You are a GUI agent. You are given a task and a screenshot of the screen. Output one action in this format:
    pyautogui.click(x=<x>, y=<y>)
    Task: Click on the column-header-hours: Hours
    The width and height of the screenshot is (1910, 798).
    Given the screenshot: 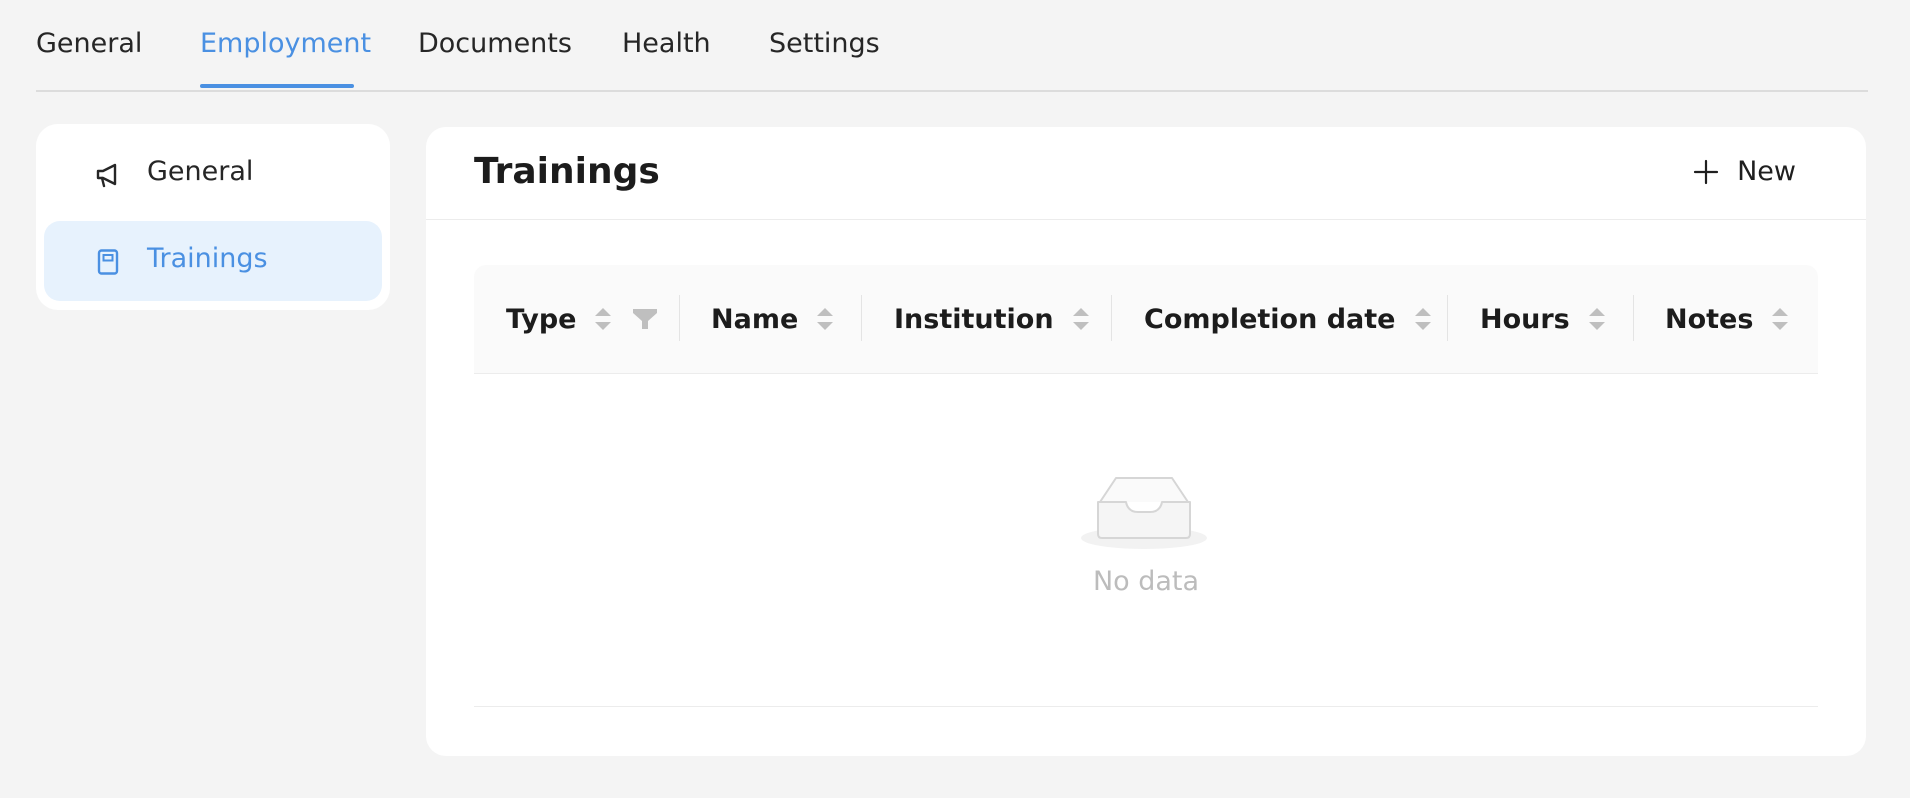 What is the action you would take?
    pyautogui.click(x=1543, y=319)
    